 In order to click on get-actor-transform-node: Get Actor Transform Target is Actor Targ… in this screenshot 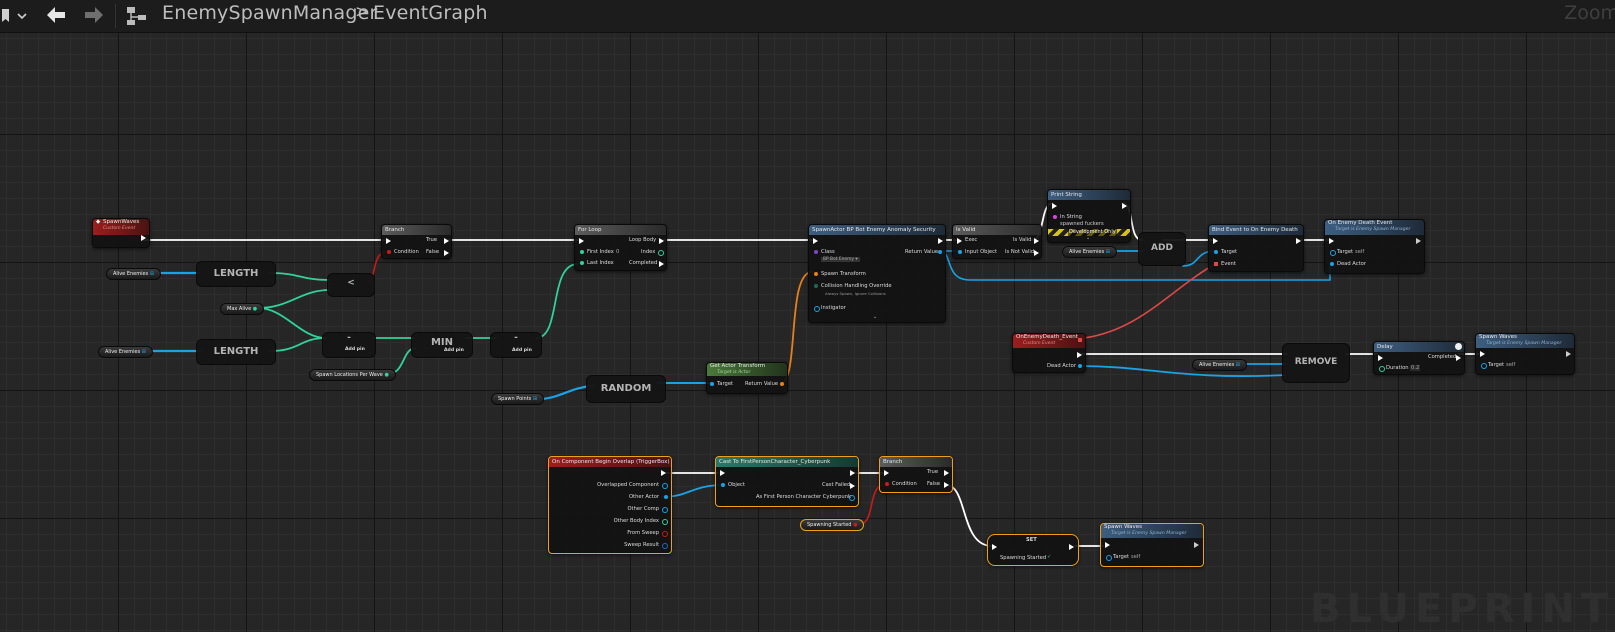, I will do `click(747, 378)`.